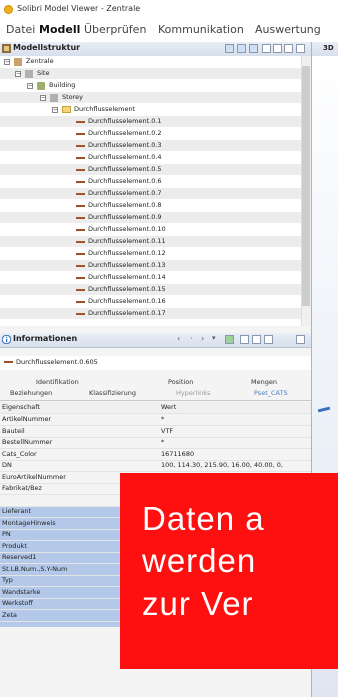  I want to click on tree-item-label: Durchflusselement.0.16, so click(127, 301).